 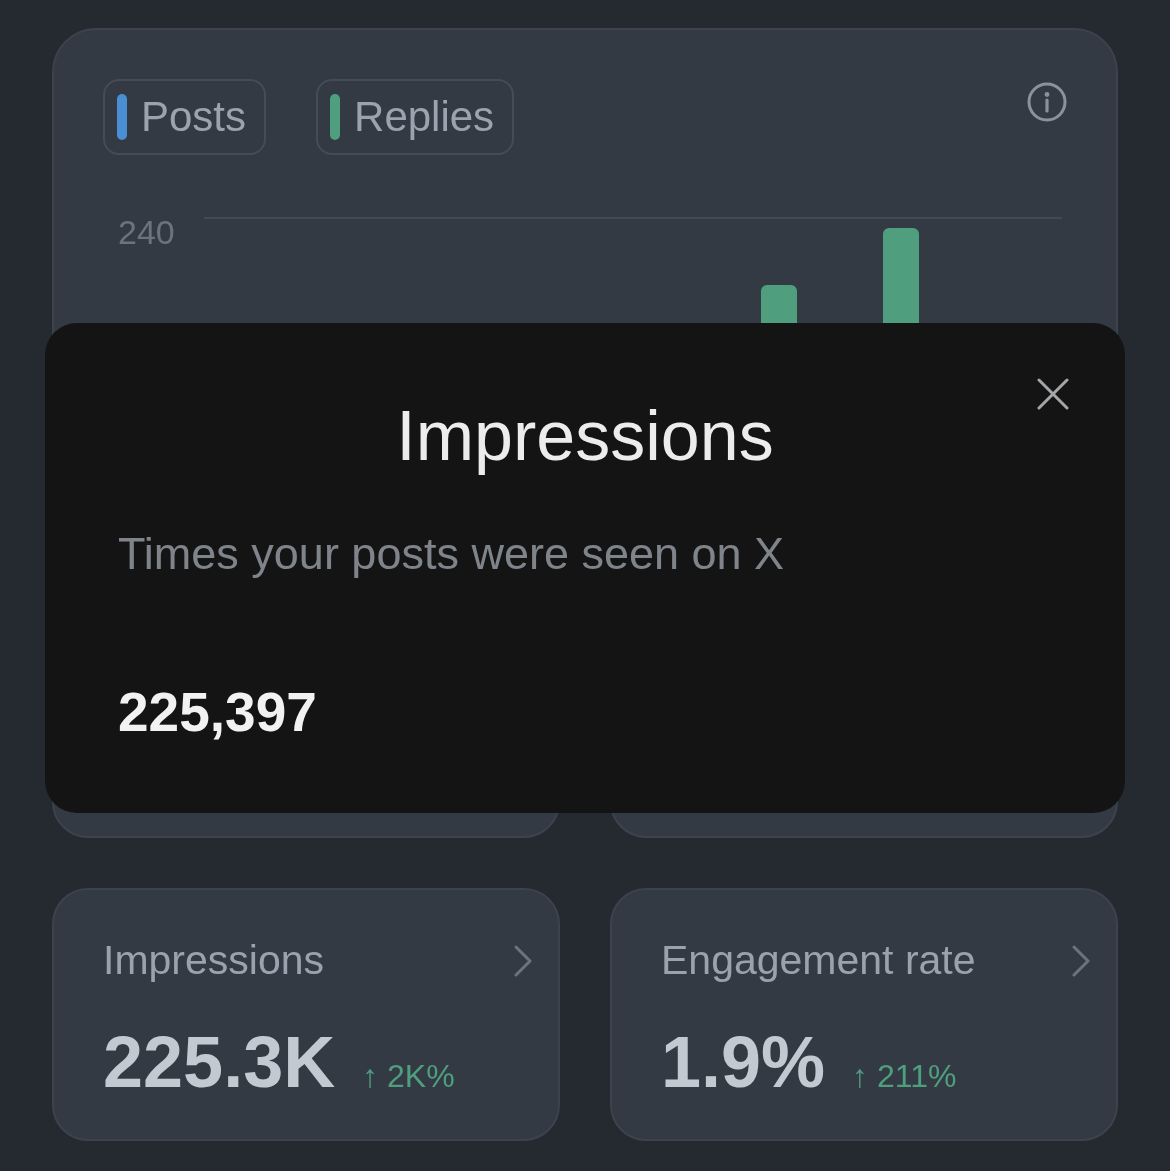 What do you see at coordinates (864, 1014) in the screenshot?
I see `stat-card: Engagement rate 1.9% ↑ 211%` at bounding box center [864, 1014].